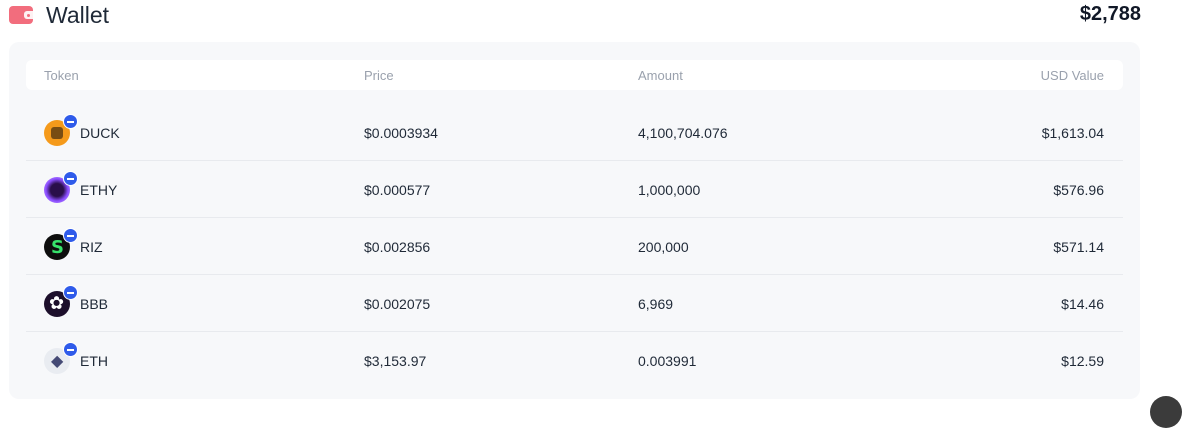  What do you see at coordinates (397, 247) in the screenshot?
I see `token-price: $0.002856` at bounding box center [397, 247].